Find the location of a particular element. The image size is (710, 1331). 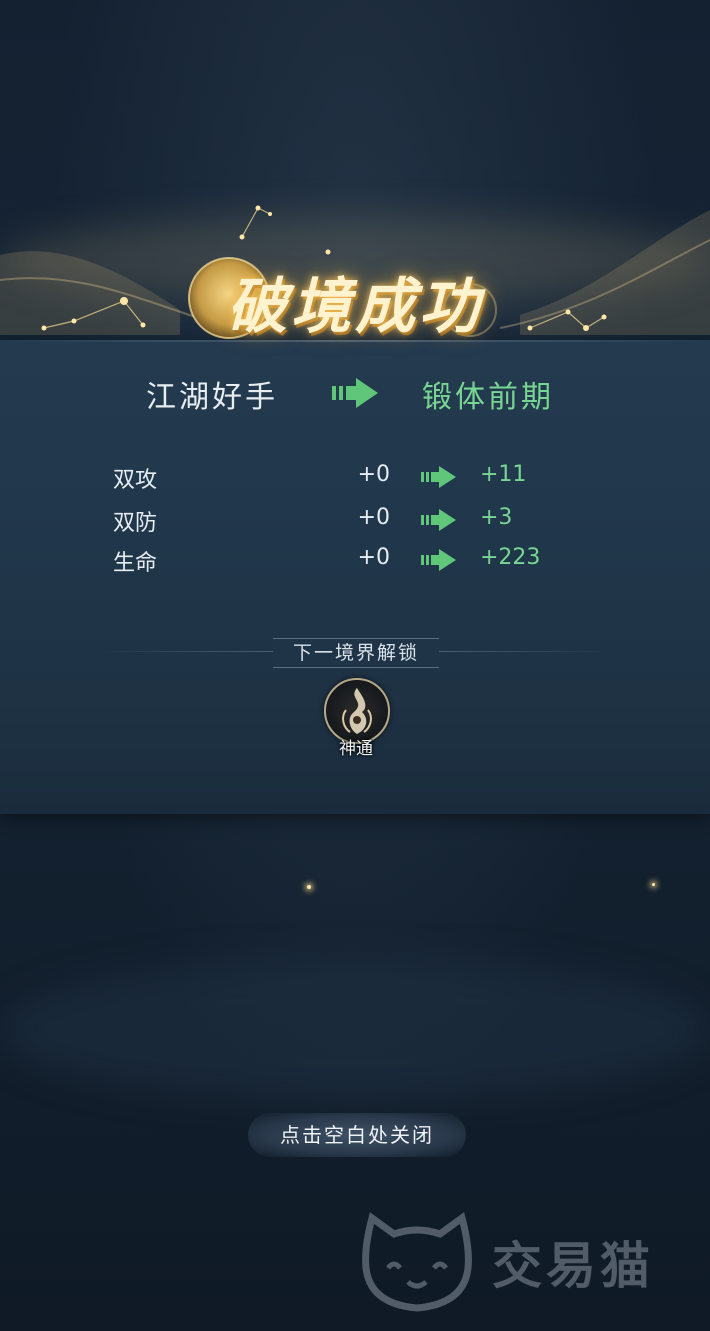

stat-row-hp: 生命 +0 +223 is located at coordinates (355, 561).